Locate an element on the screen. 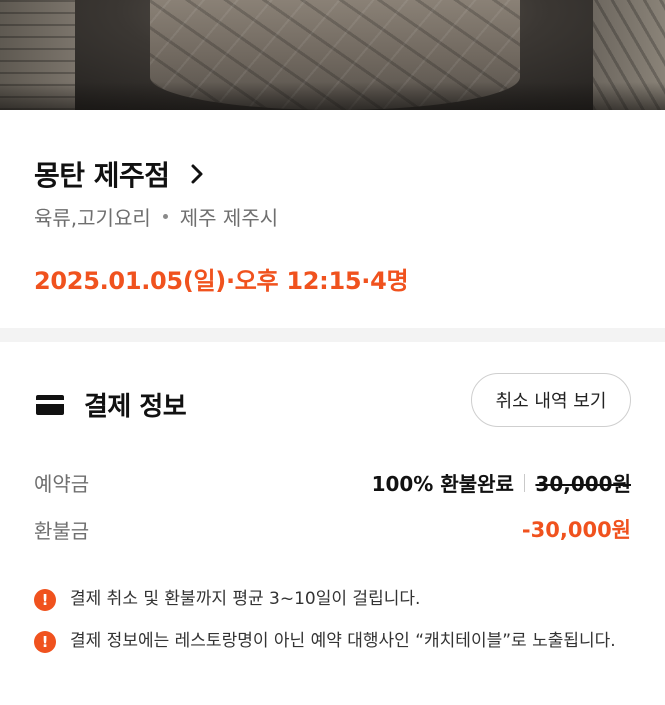 This screenshot has width=665, height=705. refund-amount: -30,000원 is located at coordinates (576, 530).